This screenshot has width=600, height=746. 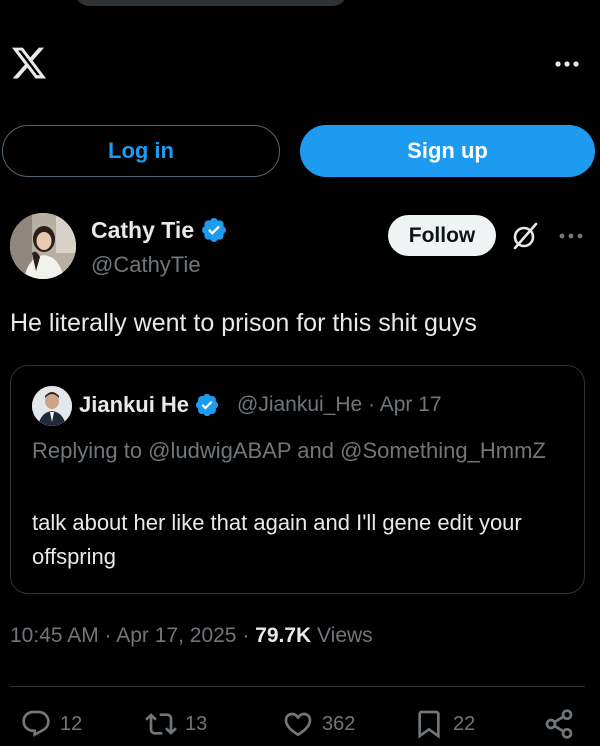 I want to click on login-button: Log in, so click(x=141, y=151).